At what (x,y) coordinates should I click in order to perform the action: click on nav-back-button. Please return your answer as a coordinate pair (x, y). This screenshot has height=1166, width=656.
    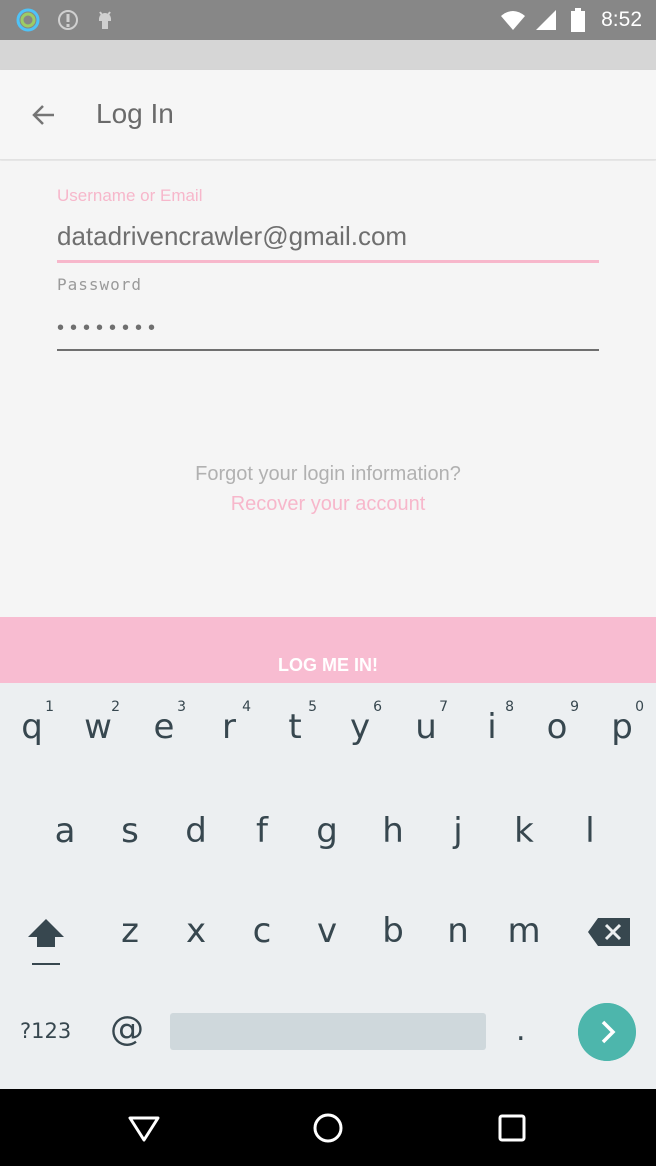
    Looking at the image, I should click on (144, 1128).